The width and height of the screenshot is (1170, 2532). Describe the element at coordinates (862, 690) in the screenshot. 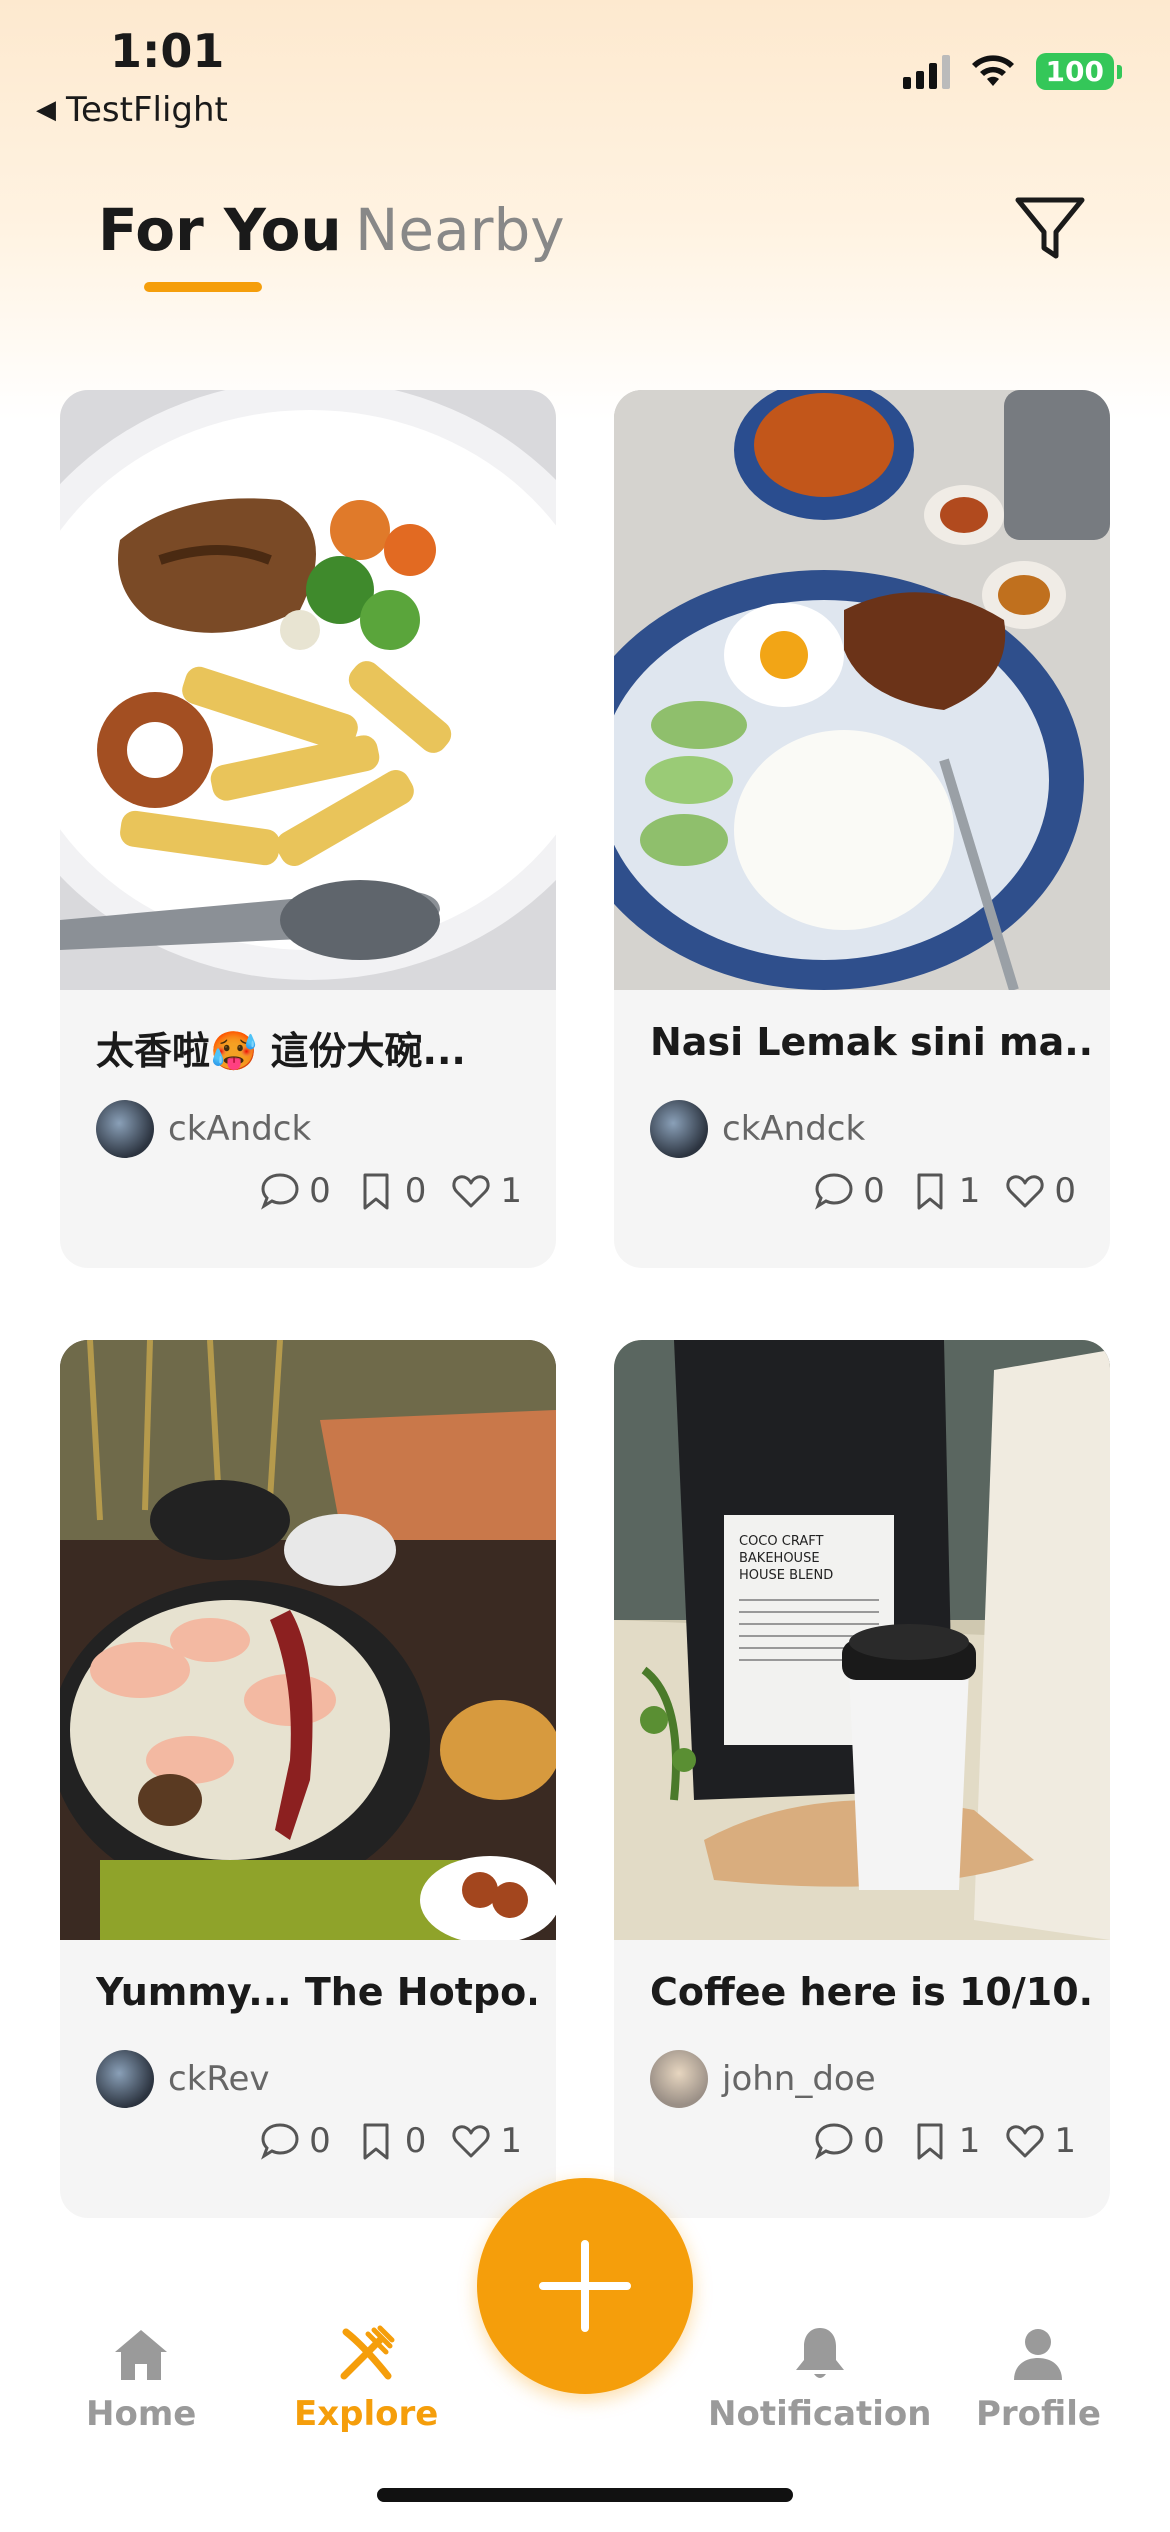

I see `post-image-nasi-lemak` at that location.